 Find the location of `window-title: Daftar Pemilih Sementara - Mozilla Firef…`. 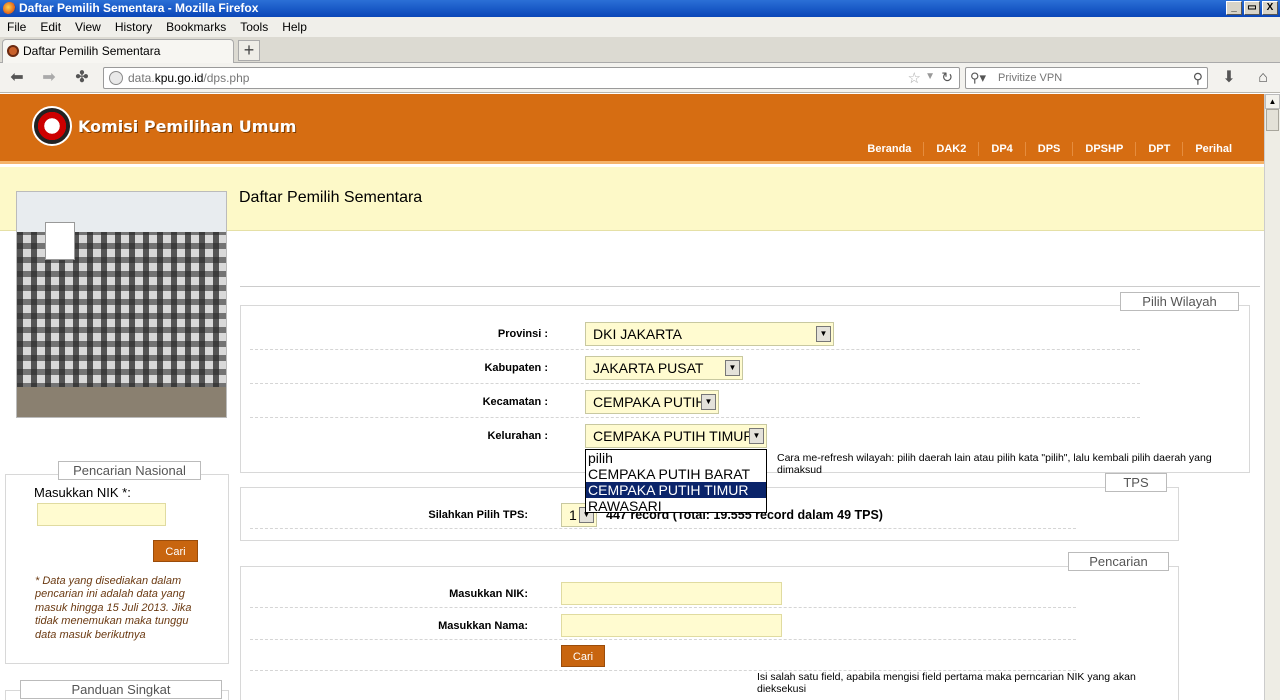

window-title: Daftar Pemilih Sementara - Mozilla Firef… is located at coordinates (139, 8).